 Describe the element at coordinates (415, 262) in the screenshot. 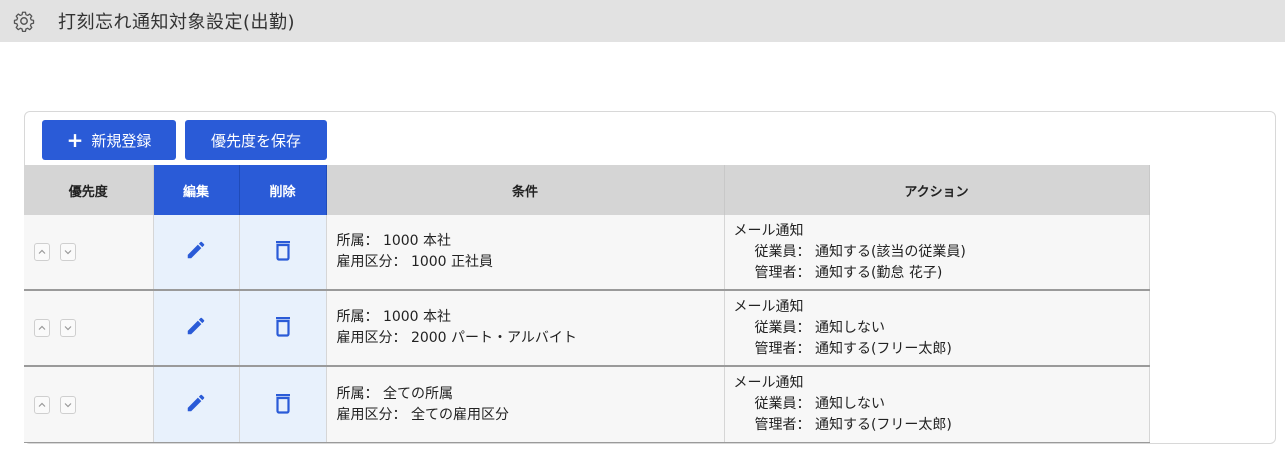

I see `condition-employment-type: 雇用区分： 1000 正社員` at that location.